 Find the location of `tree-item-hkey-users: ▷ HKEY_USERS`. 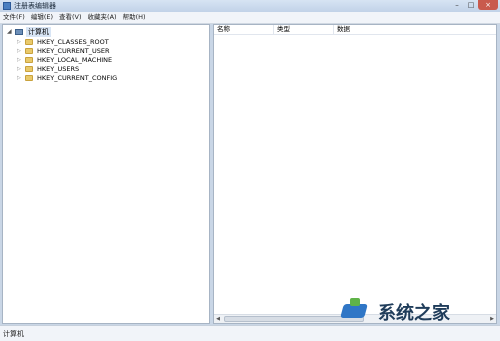

tree-item-hkey-users: ▷ HKEY_USERS is located at coordinates (48, 68).